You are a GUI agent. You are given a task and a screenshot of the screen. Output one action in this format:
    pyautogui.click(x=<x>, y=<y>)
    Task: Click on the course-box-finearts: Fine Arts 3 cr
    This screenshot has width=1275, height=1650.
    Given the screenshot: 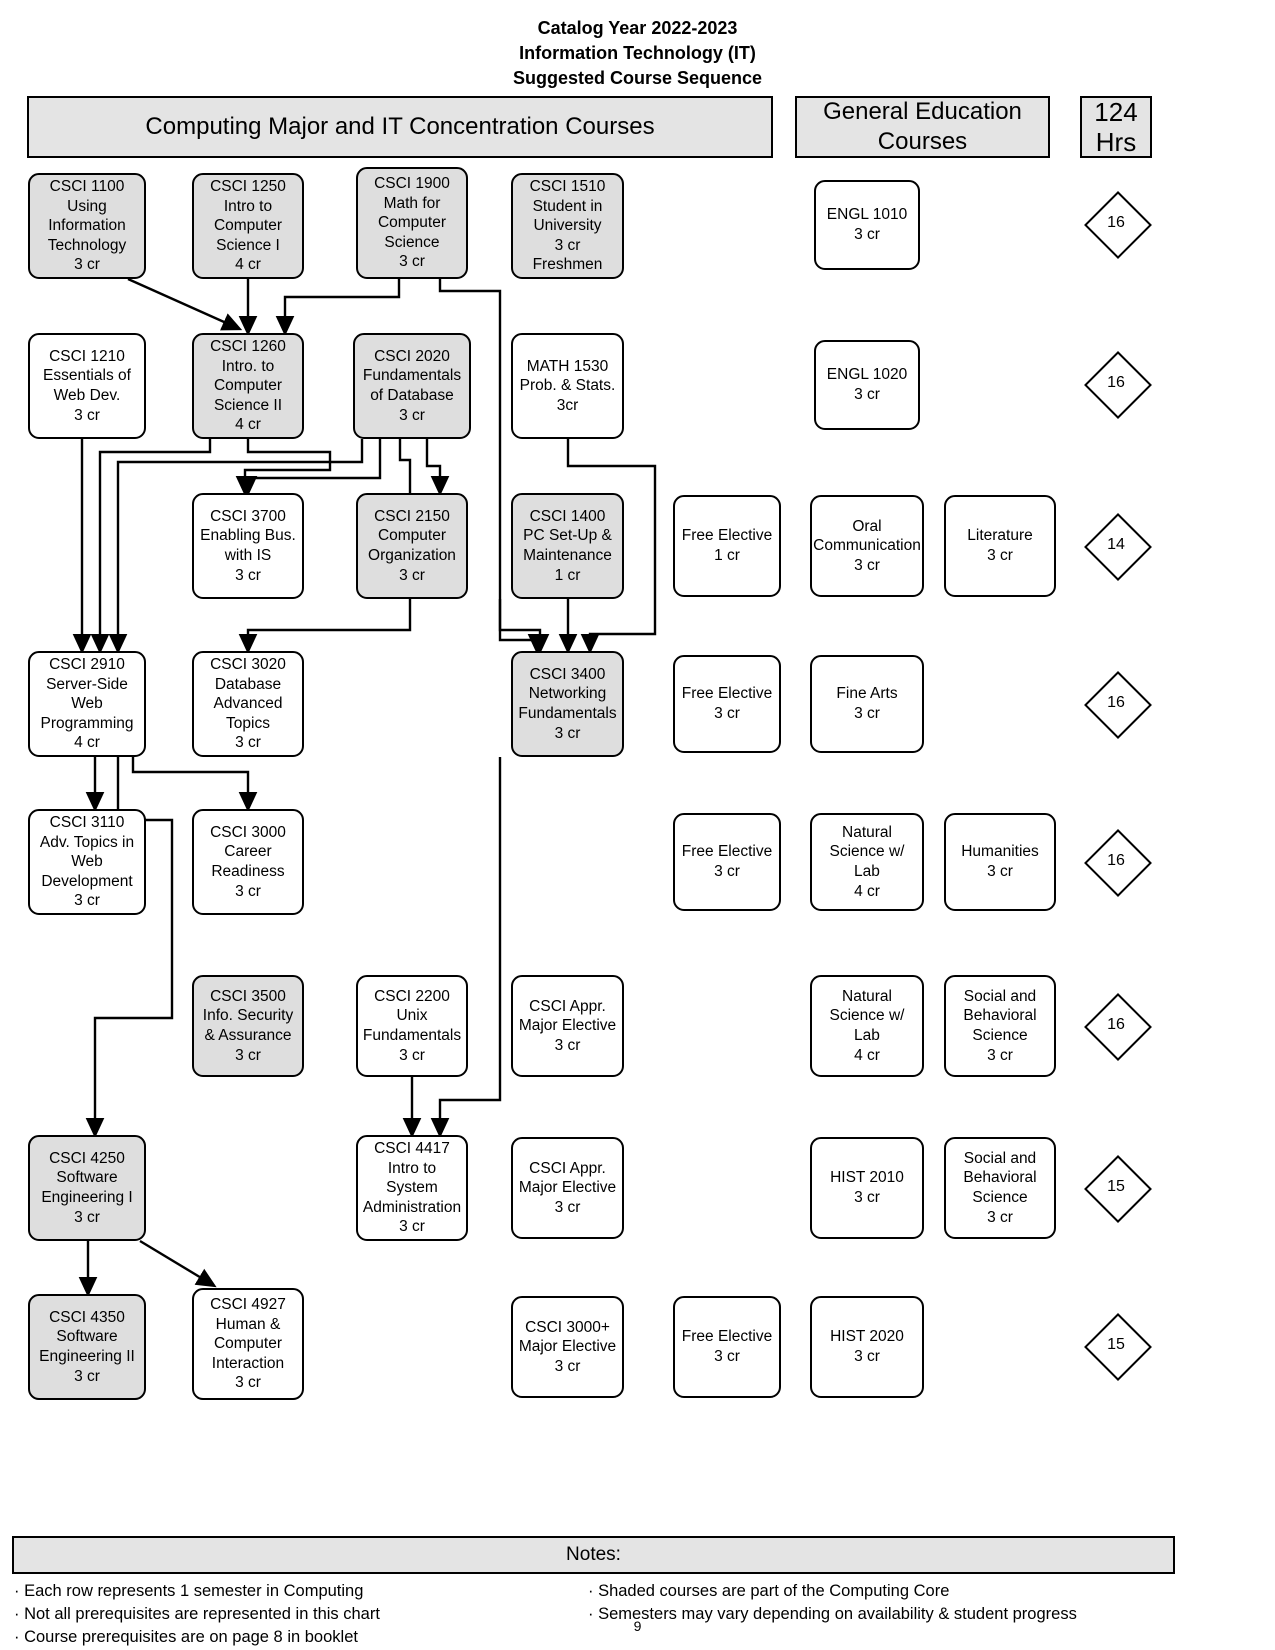 What is the action you would take?
    pyautogui.click(x=867, y=704)
    